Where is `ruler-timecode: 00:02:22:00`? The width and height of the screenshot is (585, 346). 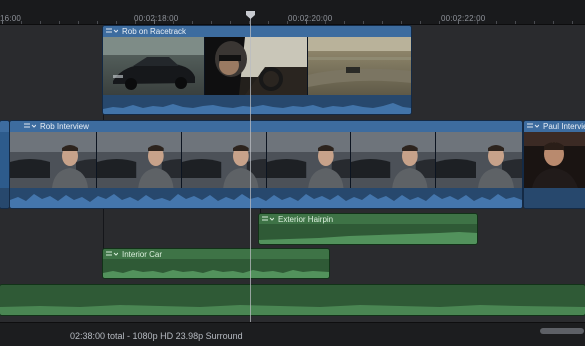 ruler-timecode: 00:02:22:00 is located at coordinates (463, 18).